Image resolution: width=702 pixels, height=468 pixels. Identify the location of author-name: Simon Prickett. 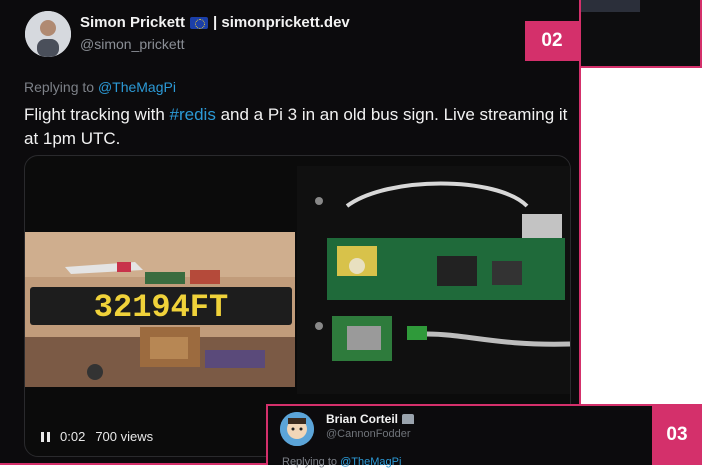
(132, 22).